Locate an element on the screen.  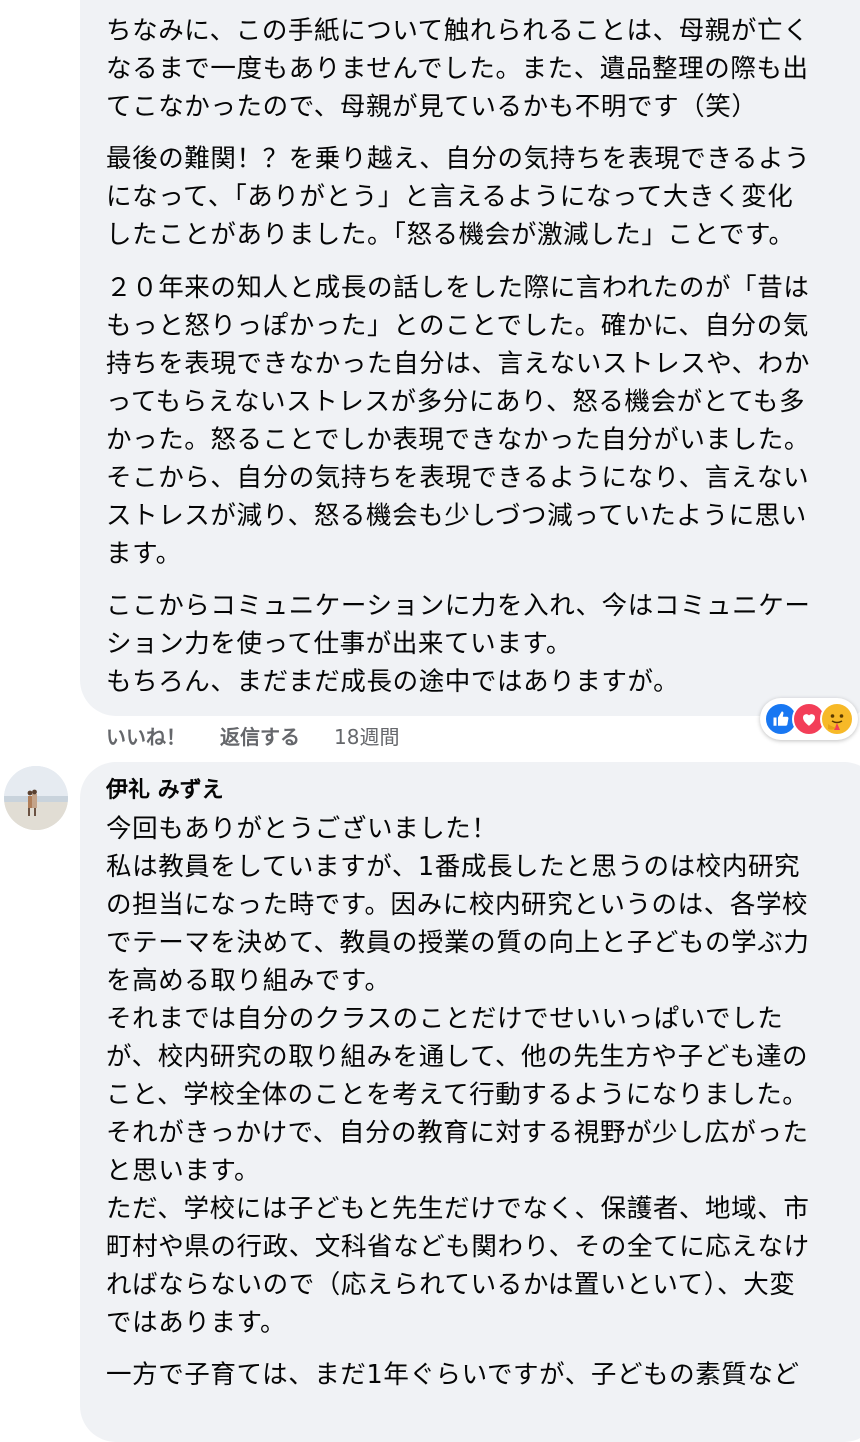
comment-author: 伊礼 みずえ is located at coordinates (165, 791).